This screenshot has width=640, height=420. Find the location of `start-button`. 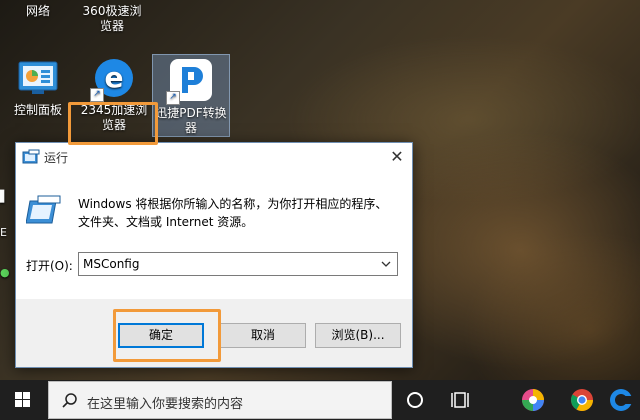

start-button is located at coordinates (23, 400).